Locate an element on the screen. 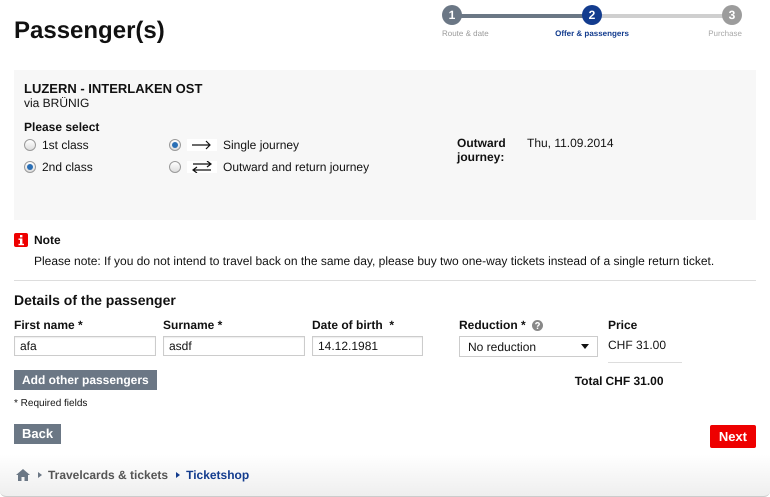 The height and width of the screenshot is (497, 770). radio-label: Single journey is located at coordinates (261, 145).